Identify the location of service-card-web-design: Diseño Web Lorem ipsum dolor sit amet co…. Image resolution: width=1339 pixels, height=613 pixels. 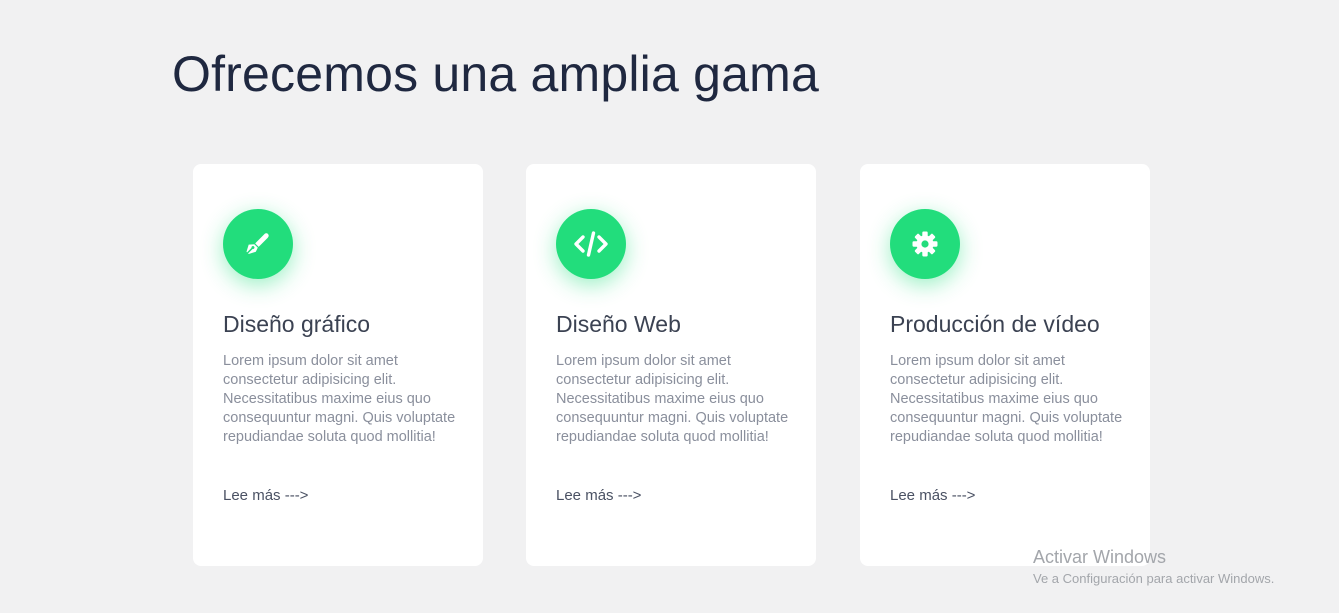
(671, 365).